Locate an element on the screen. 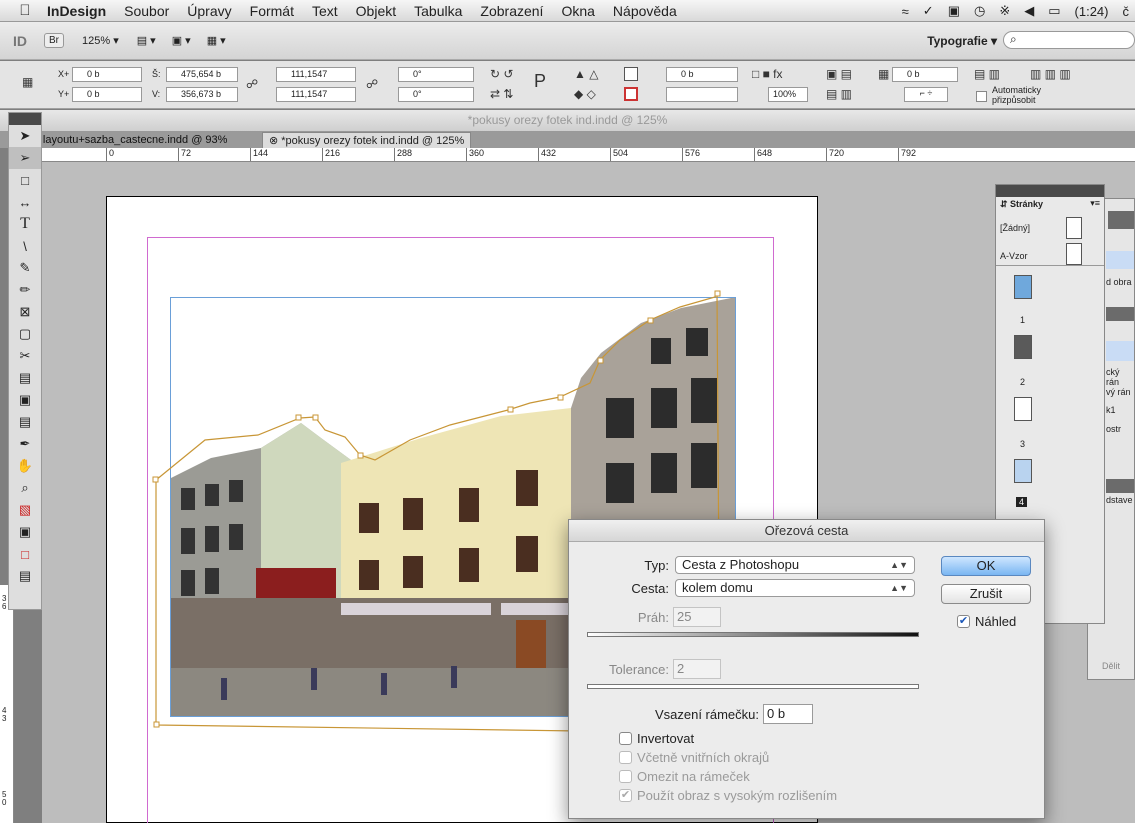 The width and height of the screenshot is (1135, 823). formatting-affects-icon: ▣ is located at coordinates (25, 532).